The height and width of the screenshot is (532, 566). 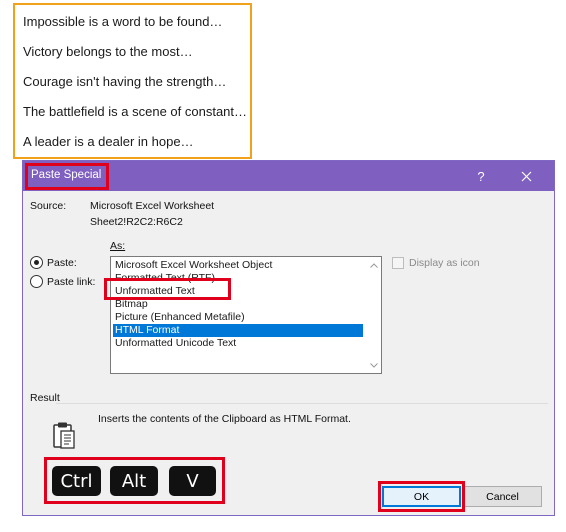 What do you see at coordinates (238, 265) in the screenshot?
I see `list-item: Microsoft Excel Worksheet Object` at bounding box center [238, 265].